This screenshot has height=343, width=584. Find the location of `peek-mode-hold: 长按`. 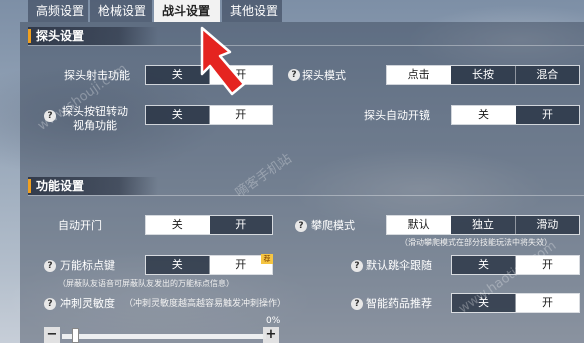

peek-mode-hold: 长按 is located at coordinates (483, 75).